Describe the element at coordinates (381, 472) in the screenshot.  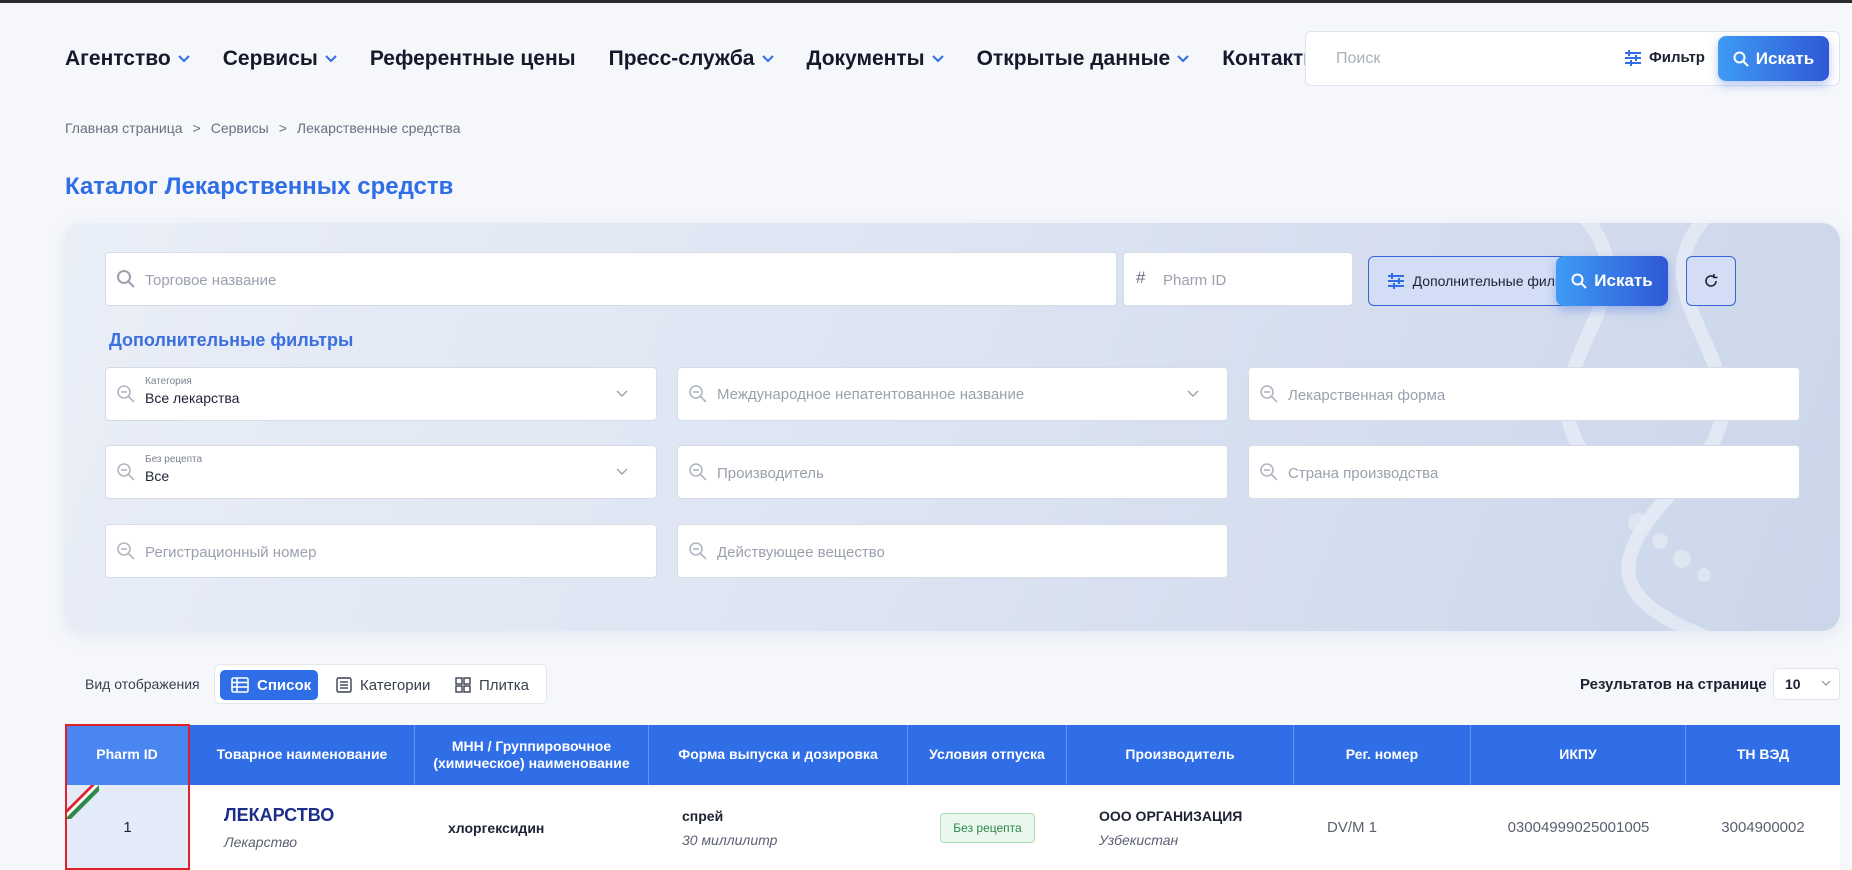
I see `otc-select: Без рецепта Все` at that location.